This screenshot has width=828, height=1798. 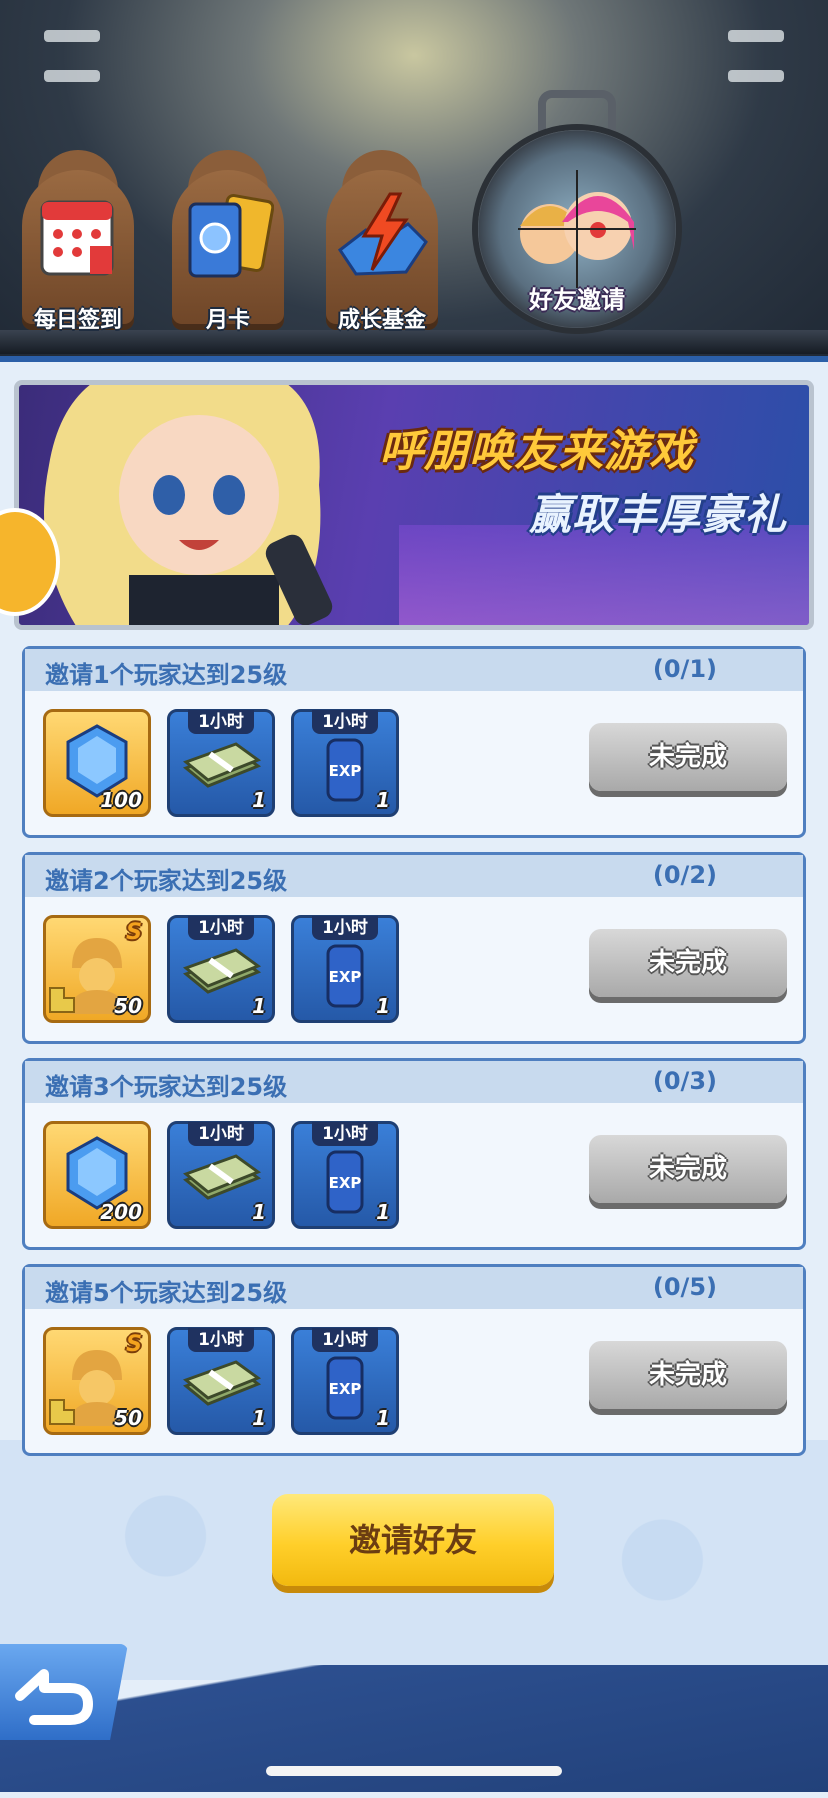 What do you see at coordinates (684, 1287) in the screenshot?
I see `task-progress: (0/5)` at bounding box center [684, 1287].